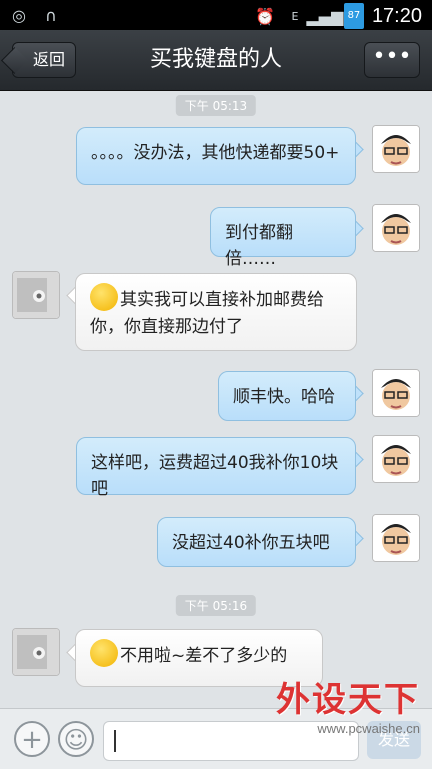 This screenshot has height=769, width=432. I want to click on watermark-title: 外设天下, so click(348, 700).